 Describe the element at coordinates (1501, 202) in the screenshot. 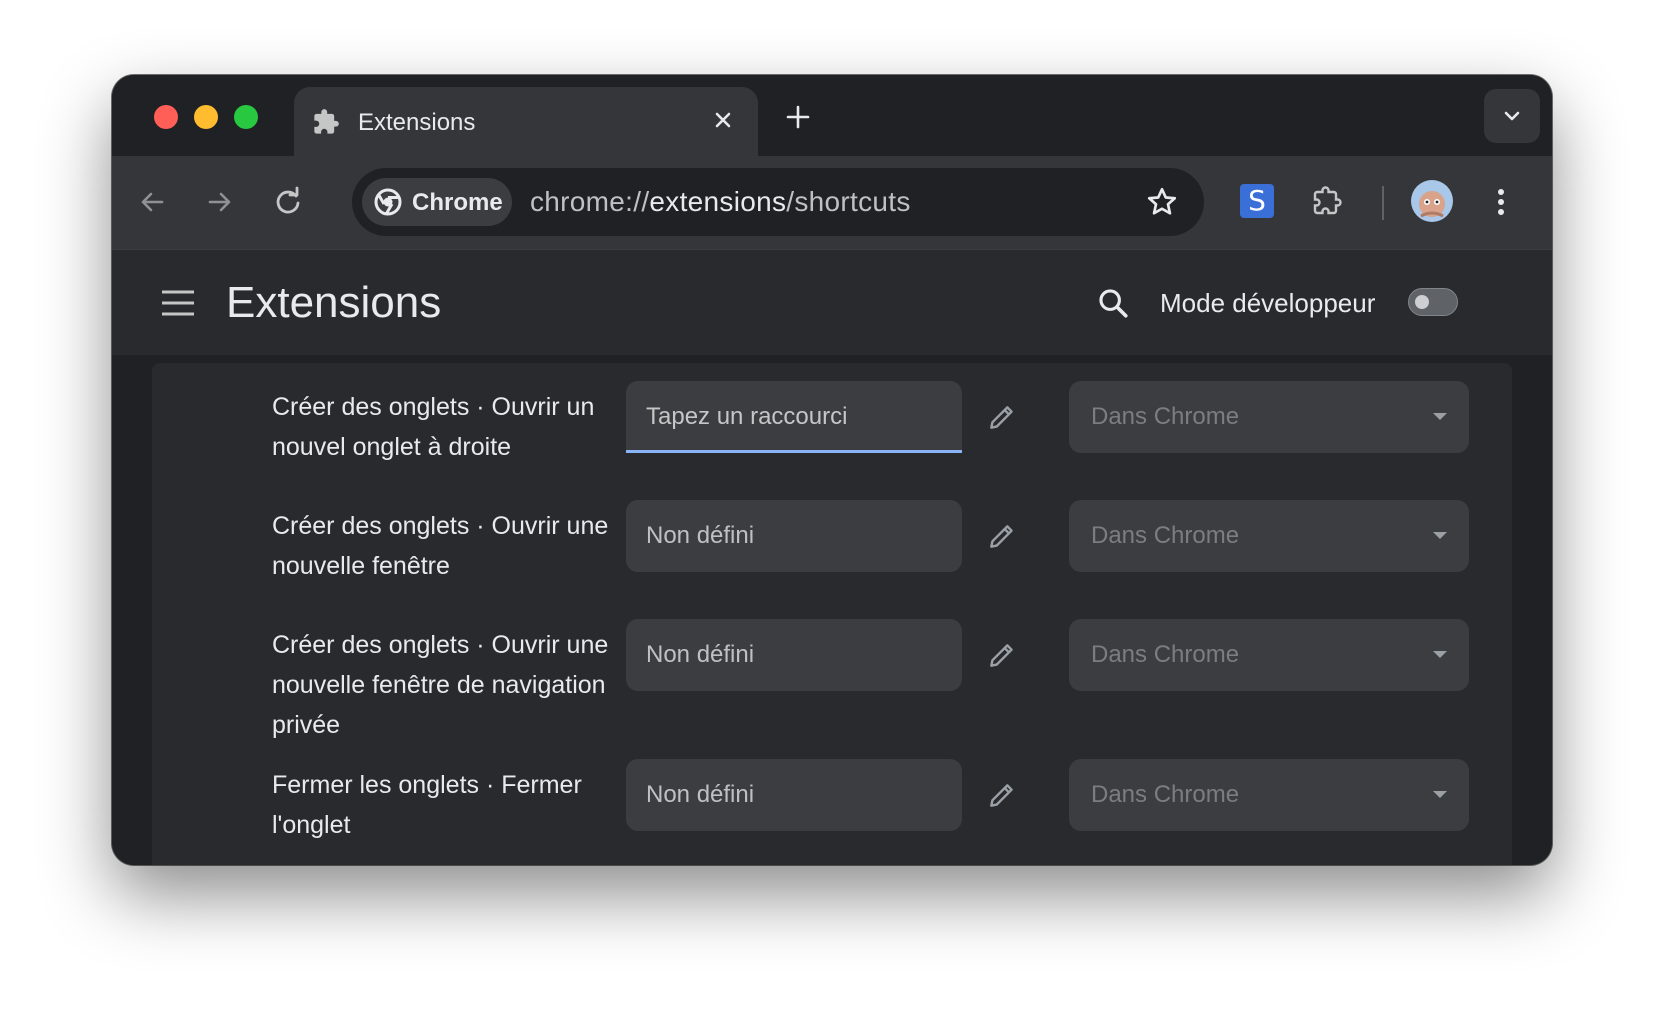

I see `more-menu-icon` at that location.